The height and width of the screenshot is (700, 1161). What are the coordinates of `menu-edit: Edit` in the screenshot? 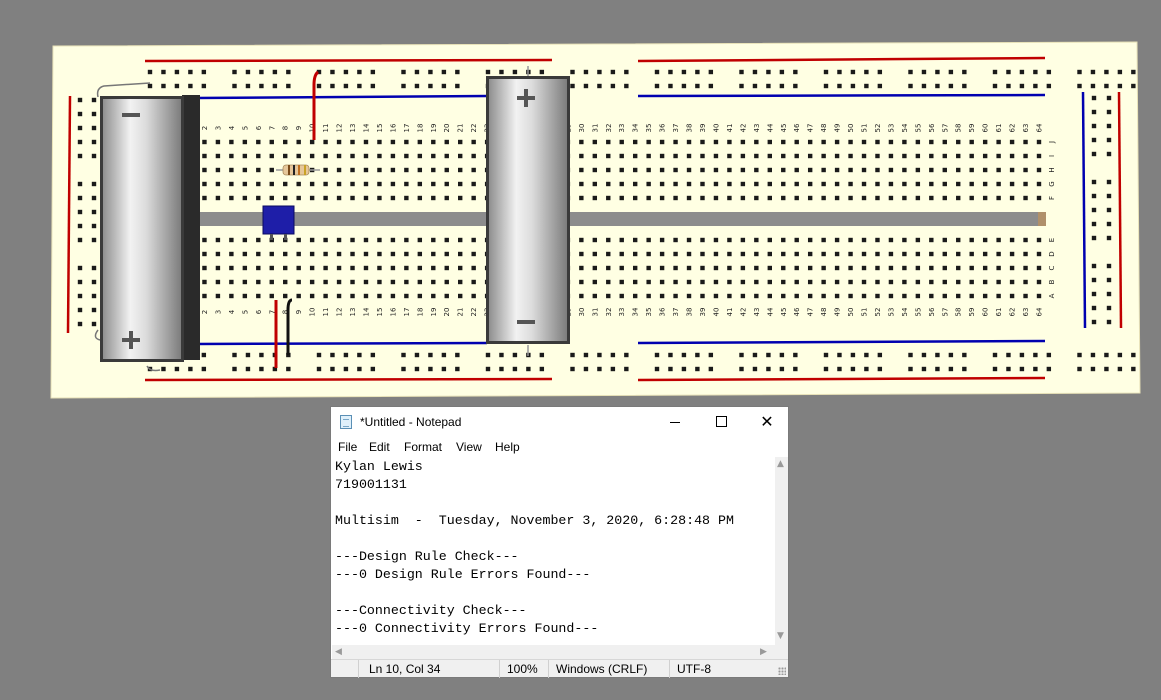 It's located at (379, 447).